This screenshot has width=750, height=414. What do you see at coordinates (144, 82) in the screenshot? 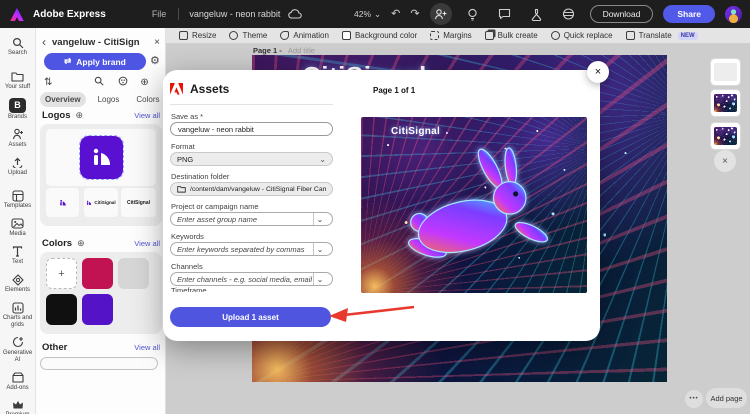
I see `add-asset-icon: ⊕` at bounding box center [144, 82].